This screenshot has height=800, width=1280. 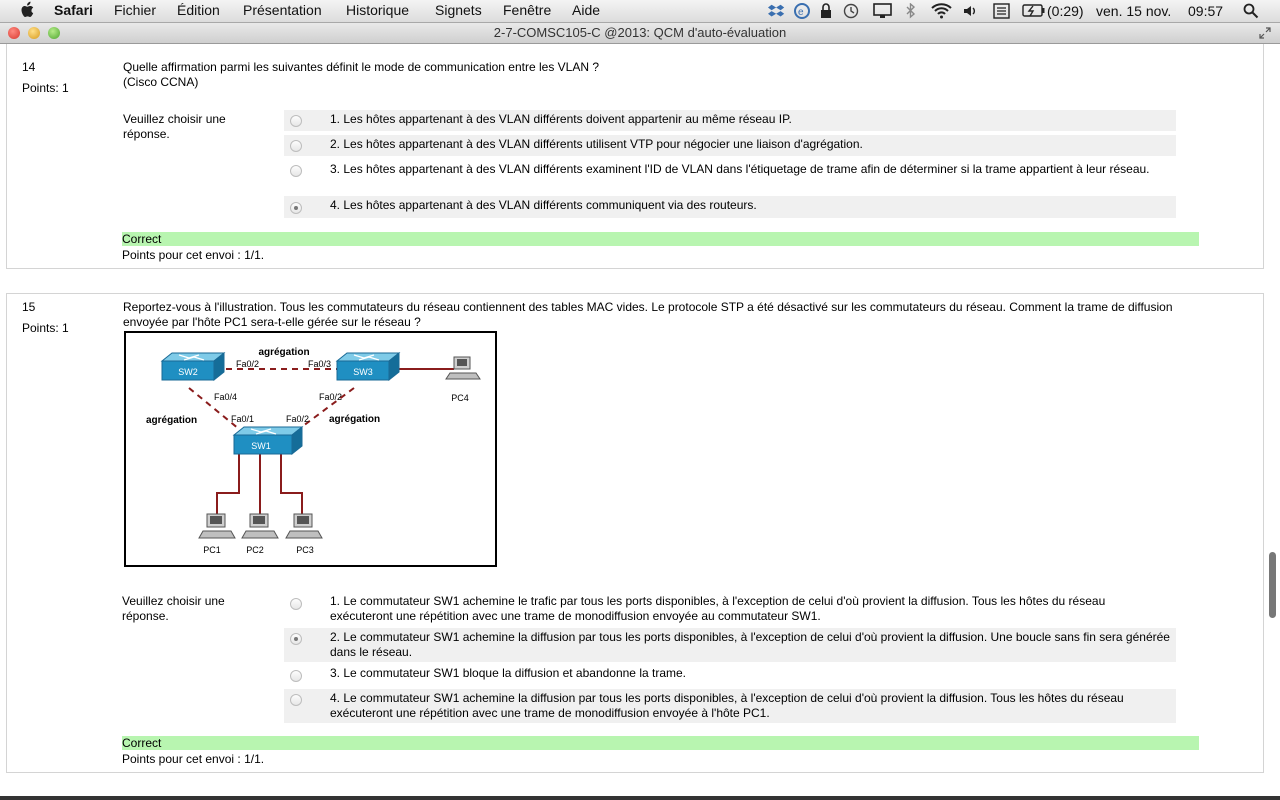 I want to click on svg-text: e, so click(x=801, y=12).